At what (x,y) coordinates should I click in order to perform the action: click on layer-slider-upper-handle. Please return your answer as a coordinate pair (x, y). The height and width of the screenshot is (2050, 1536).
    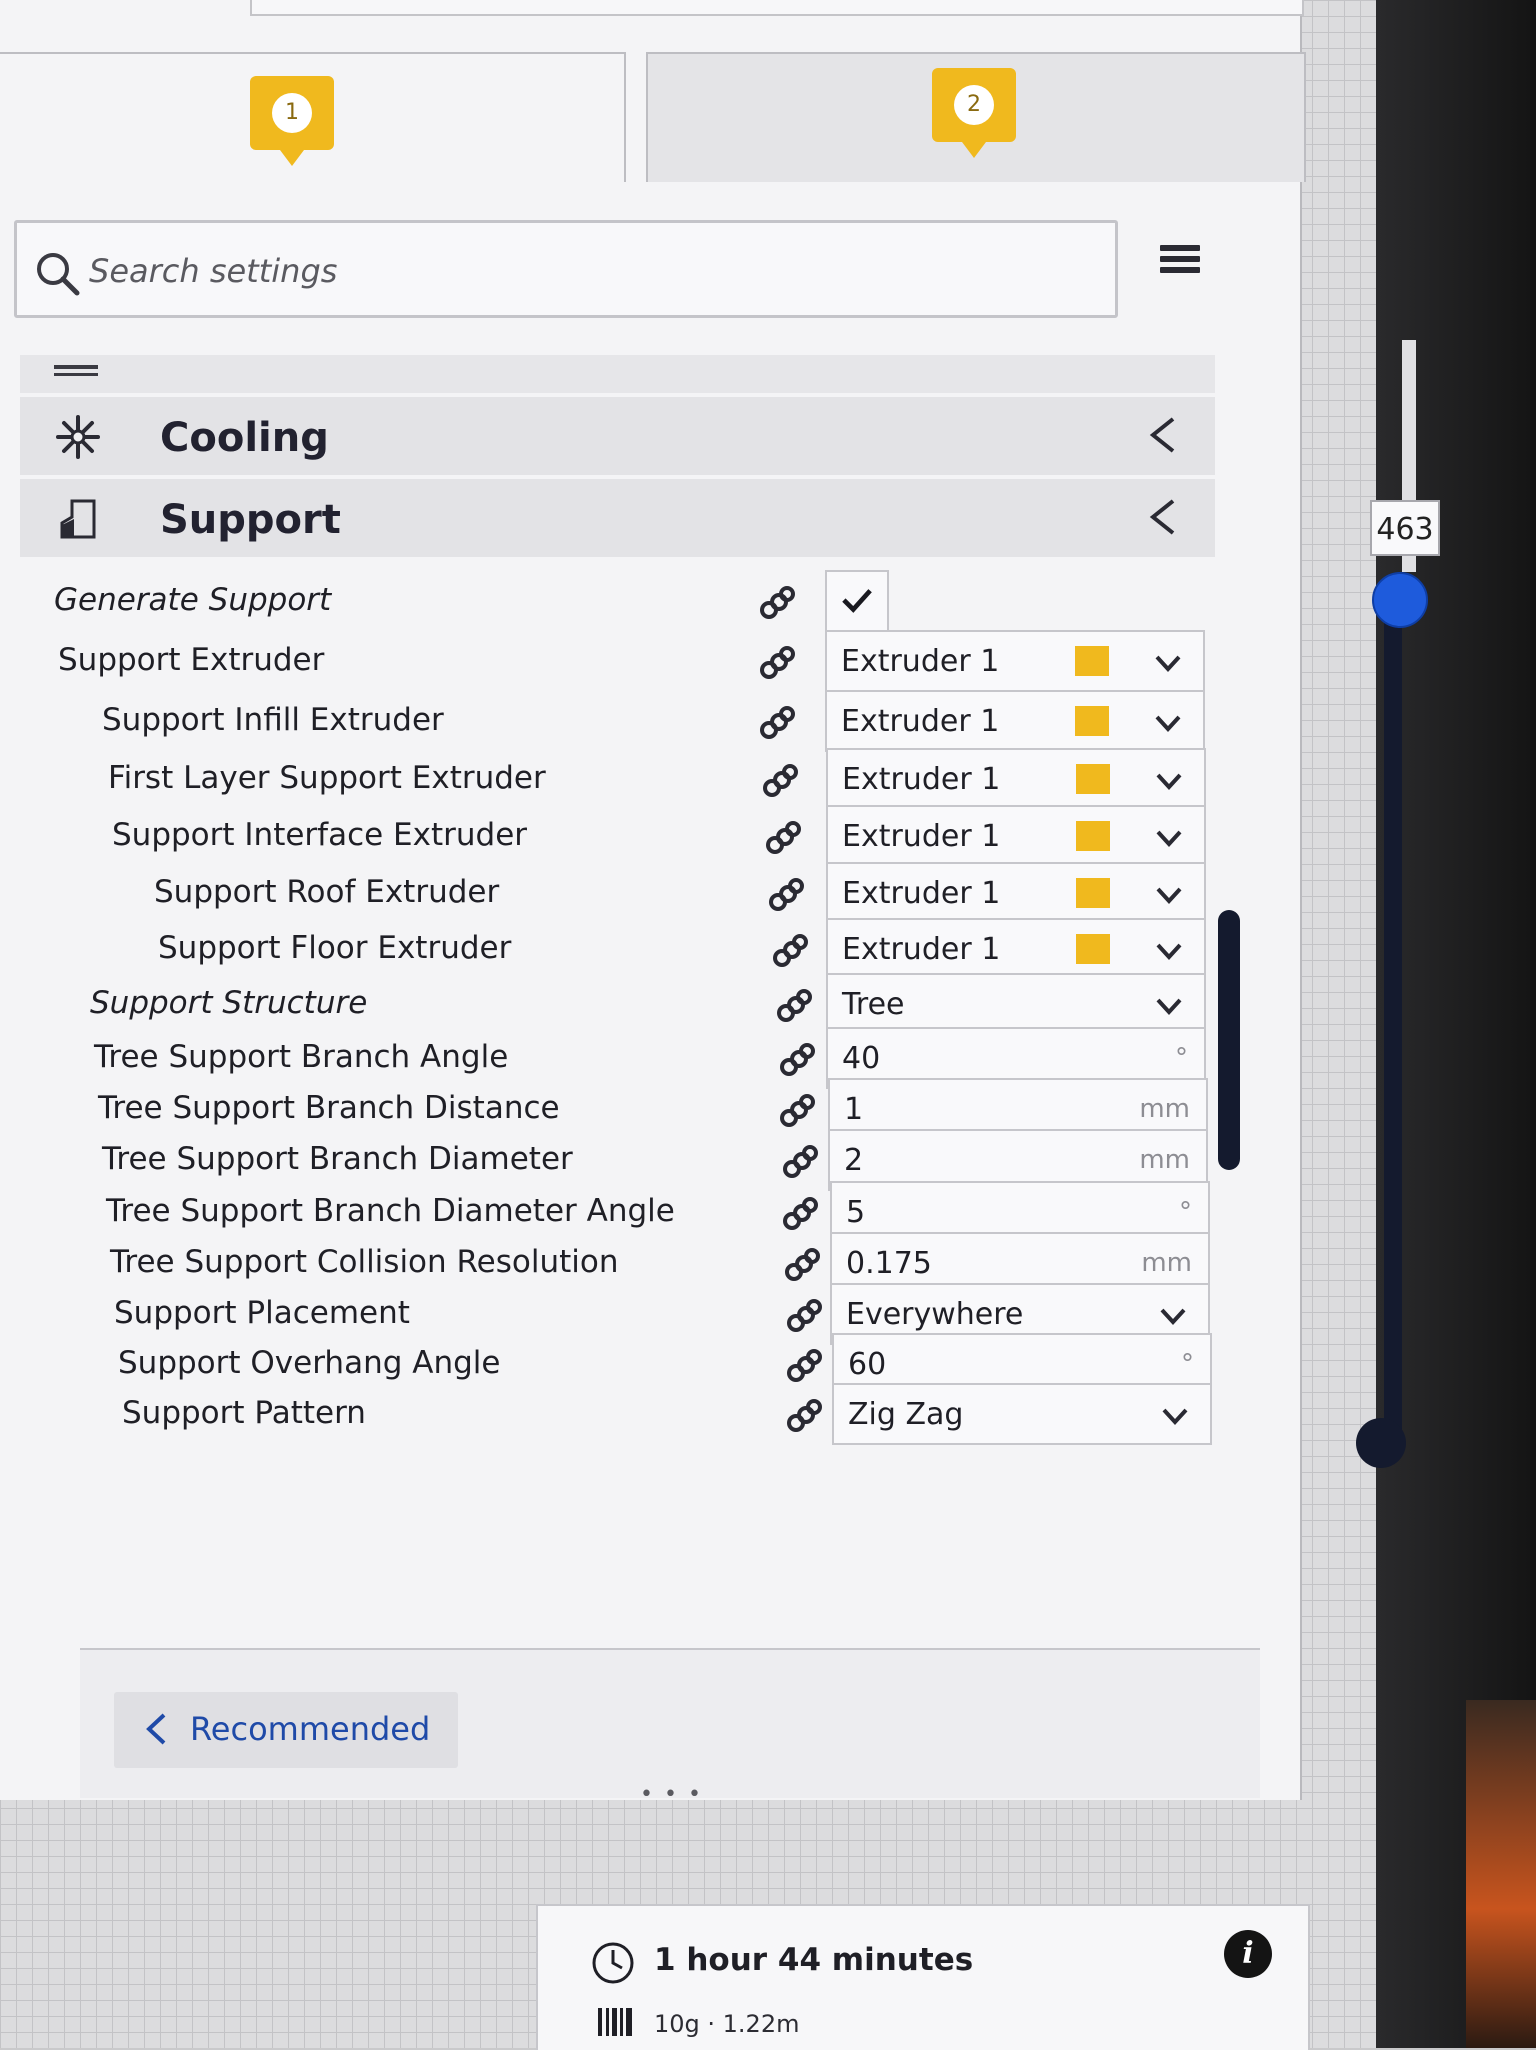
    Looking at the image, I should click on (1400, 600).